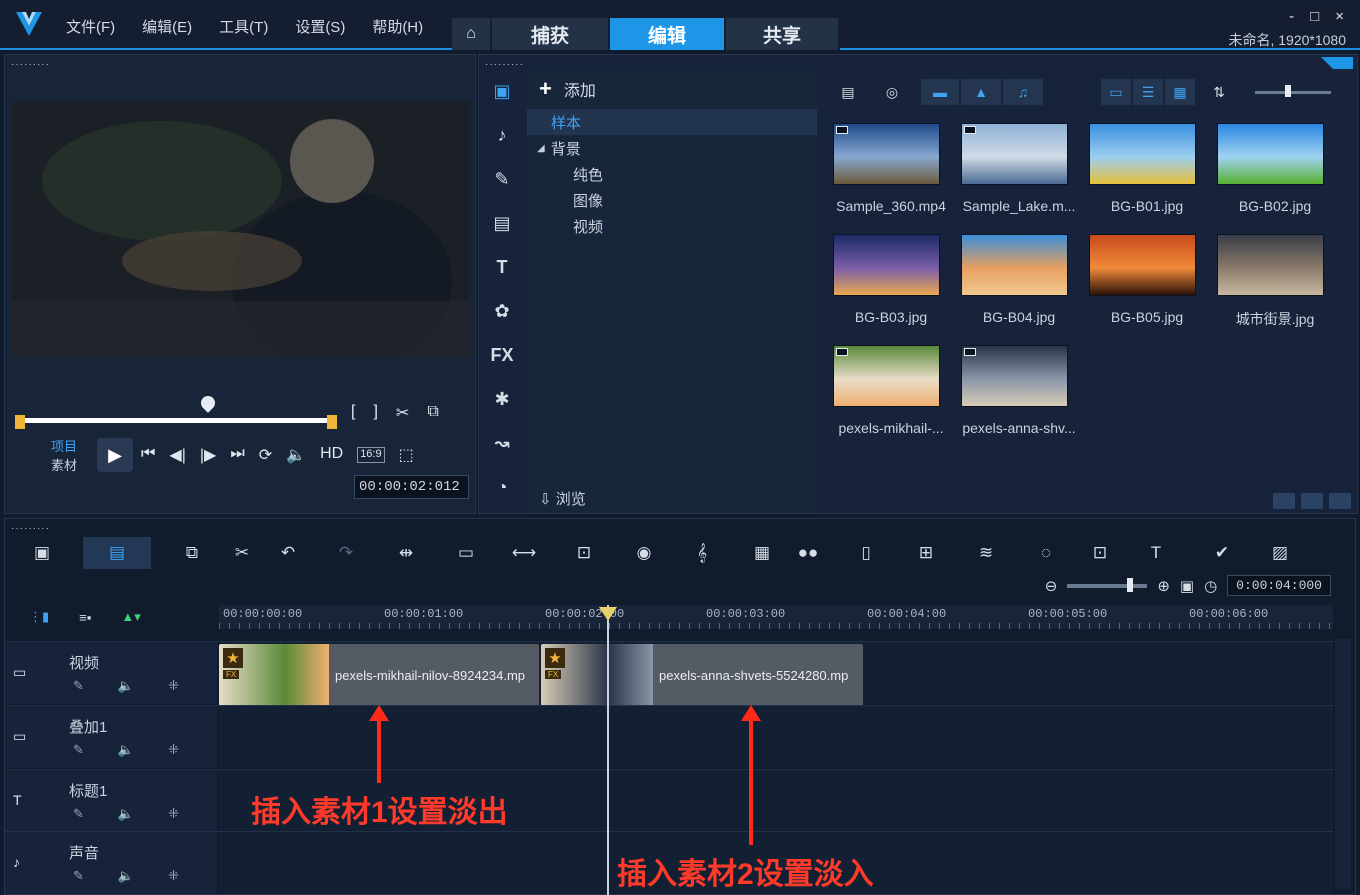 The width and height of the screenshot is (1360, 895). What do you see at coordinates (672, 226) in the screenshot?
I see `tree-item-video: 视频` at bounding box center [672, 226].